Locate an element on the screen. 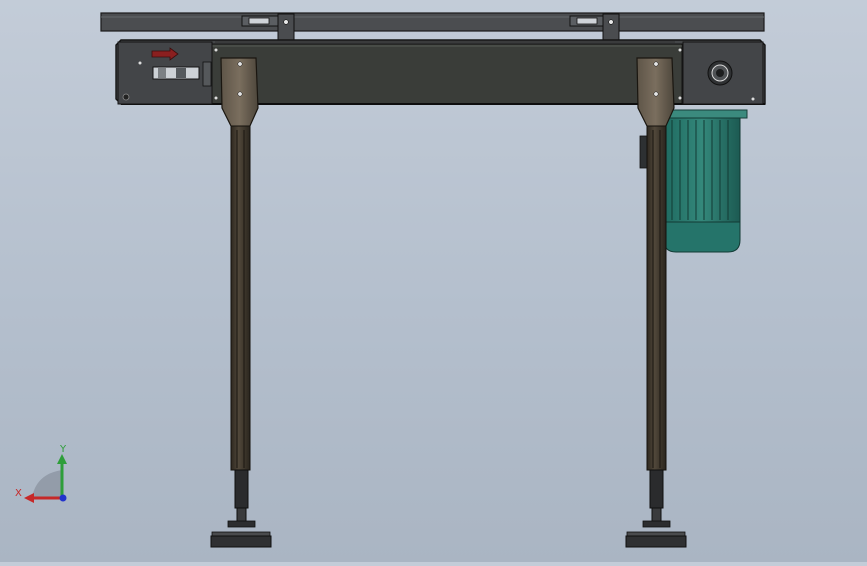 This screenshot has width=867, height=566. axis-triad-icon: Y X is located at coordinates (41, 473).